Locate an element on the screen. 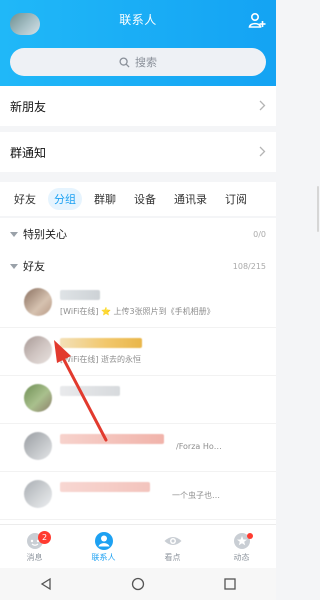 This screenshot has height=600, width=320. nav-label: 看点 is located at coordinates (172, 557).